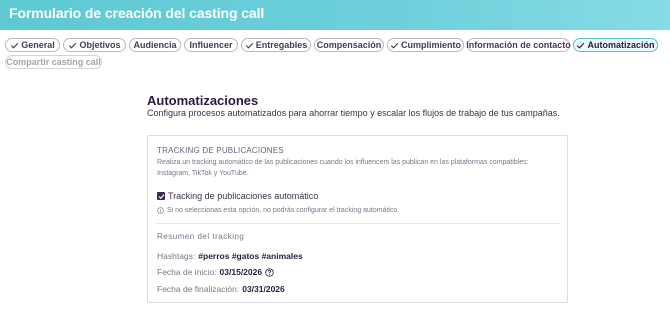 The image size is (670, 317). Describe the element at coordinates (621, 45) in the screenshot. I see `tab-label: Automatización` at that location.